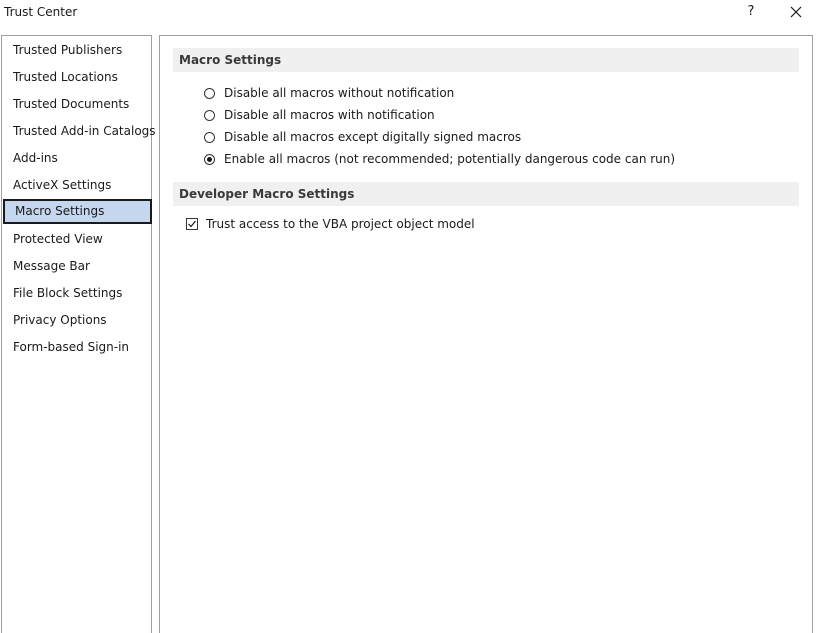 The height and width of the screenshot is (633, 816). I want to click on title-bar: Trust Center ?, so click(408, 13).